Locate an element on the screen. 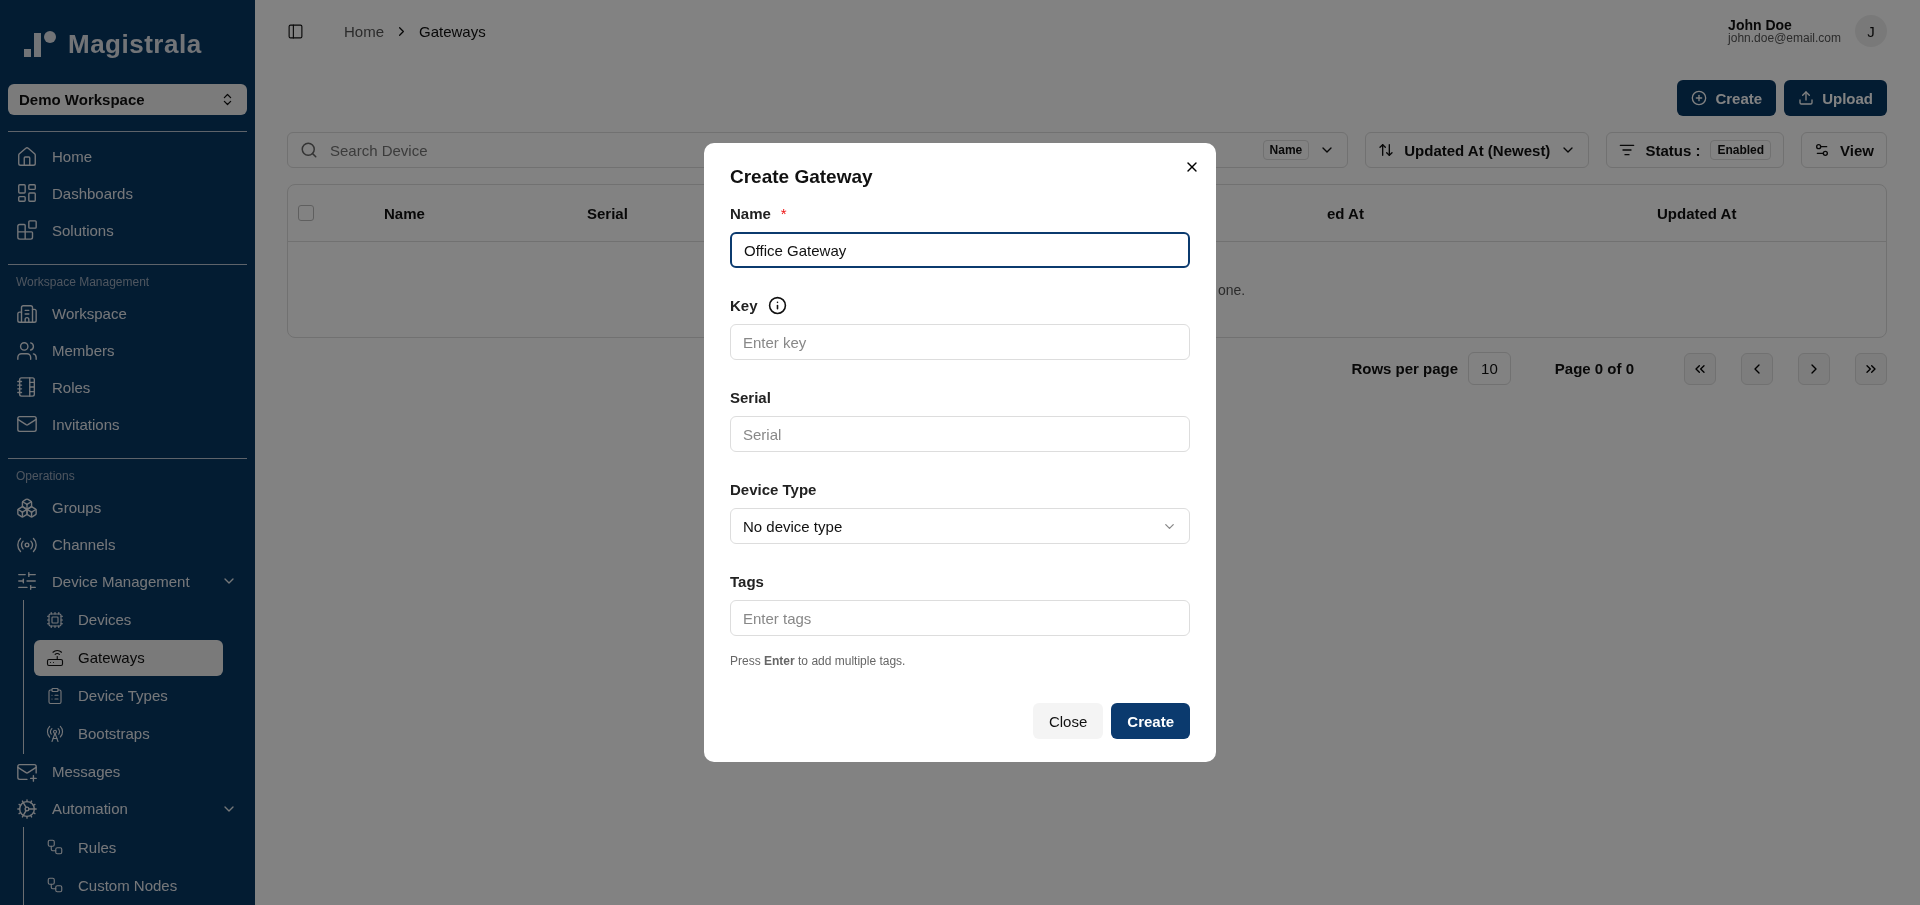  select-field: No device type is located at coordinates (960, 526).